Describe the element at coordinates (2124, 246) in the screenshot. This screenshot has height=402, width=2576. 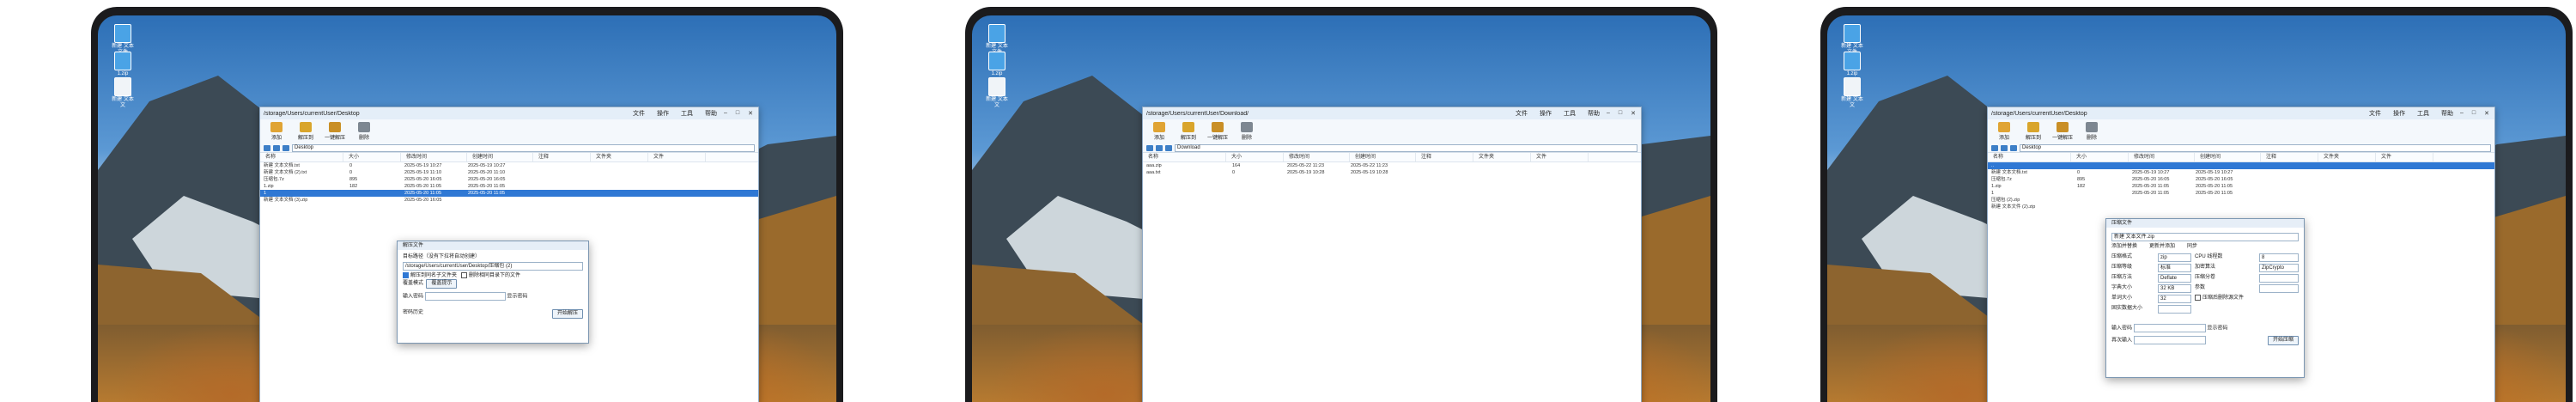
I see `mode-add-replace: 添加并替换` at that location.